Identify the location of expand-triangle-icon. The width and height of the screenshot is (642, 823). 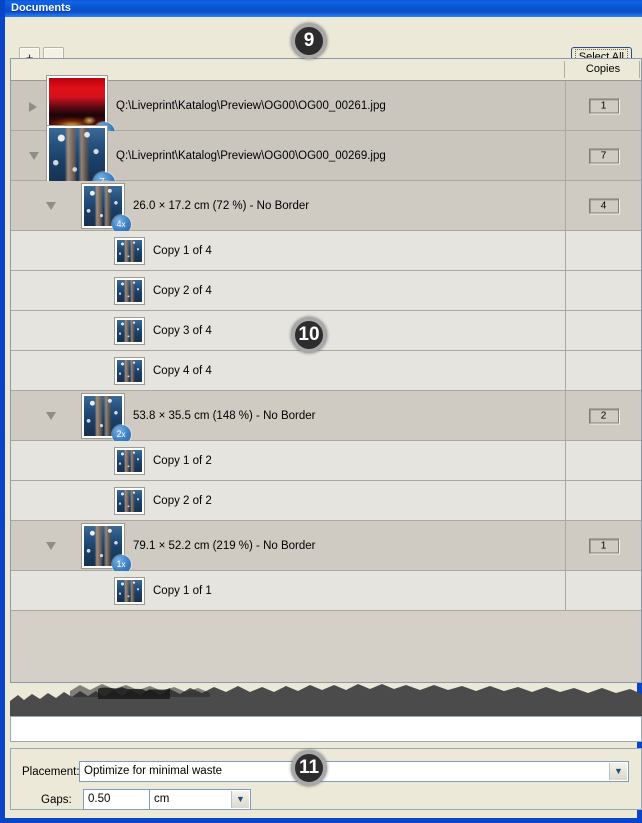
(33, 106).